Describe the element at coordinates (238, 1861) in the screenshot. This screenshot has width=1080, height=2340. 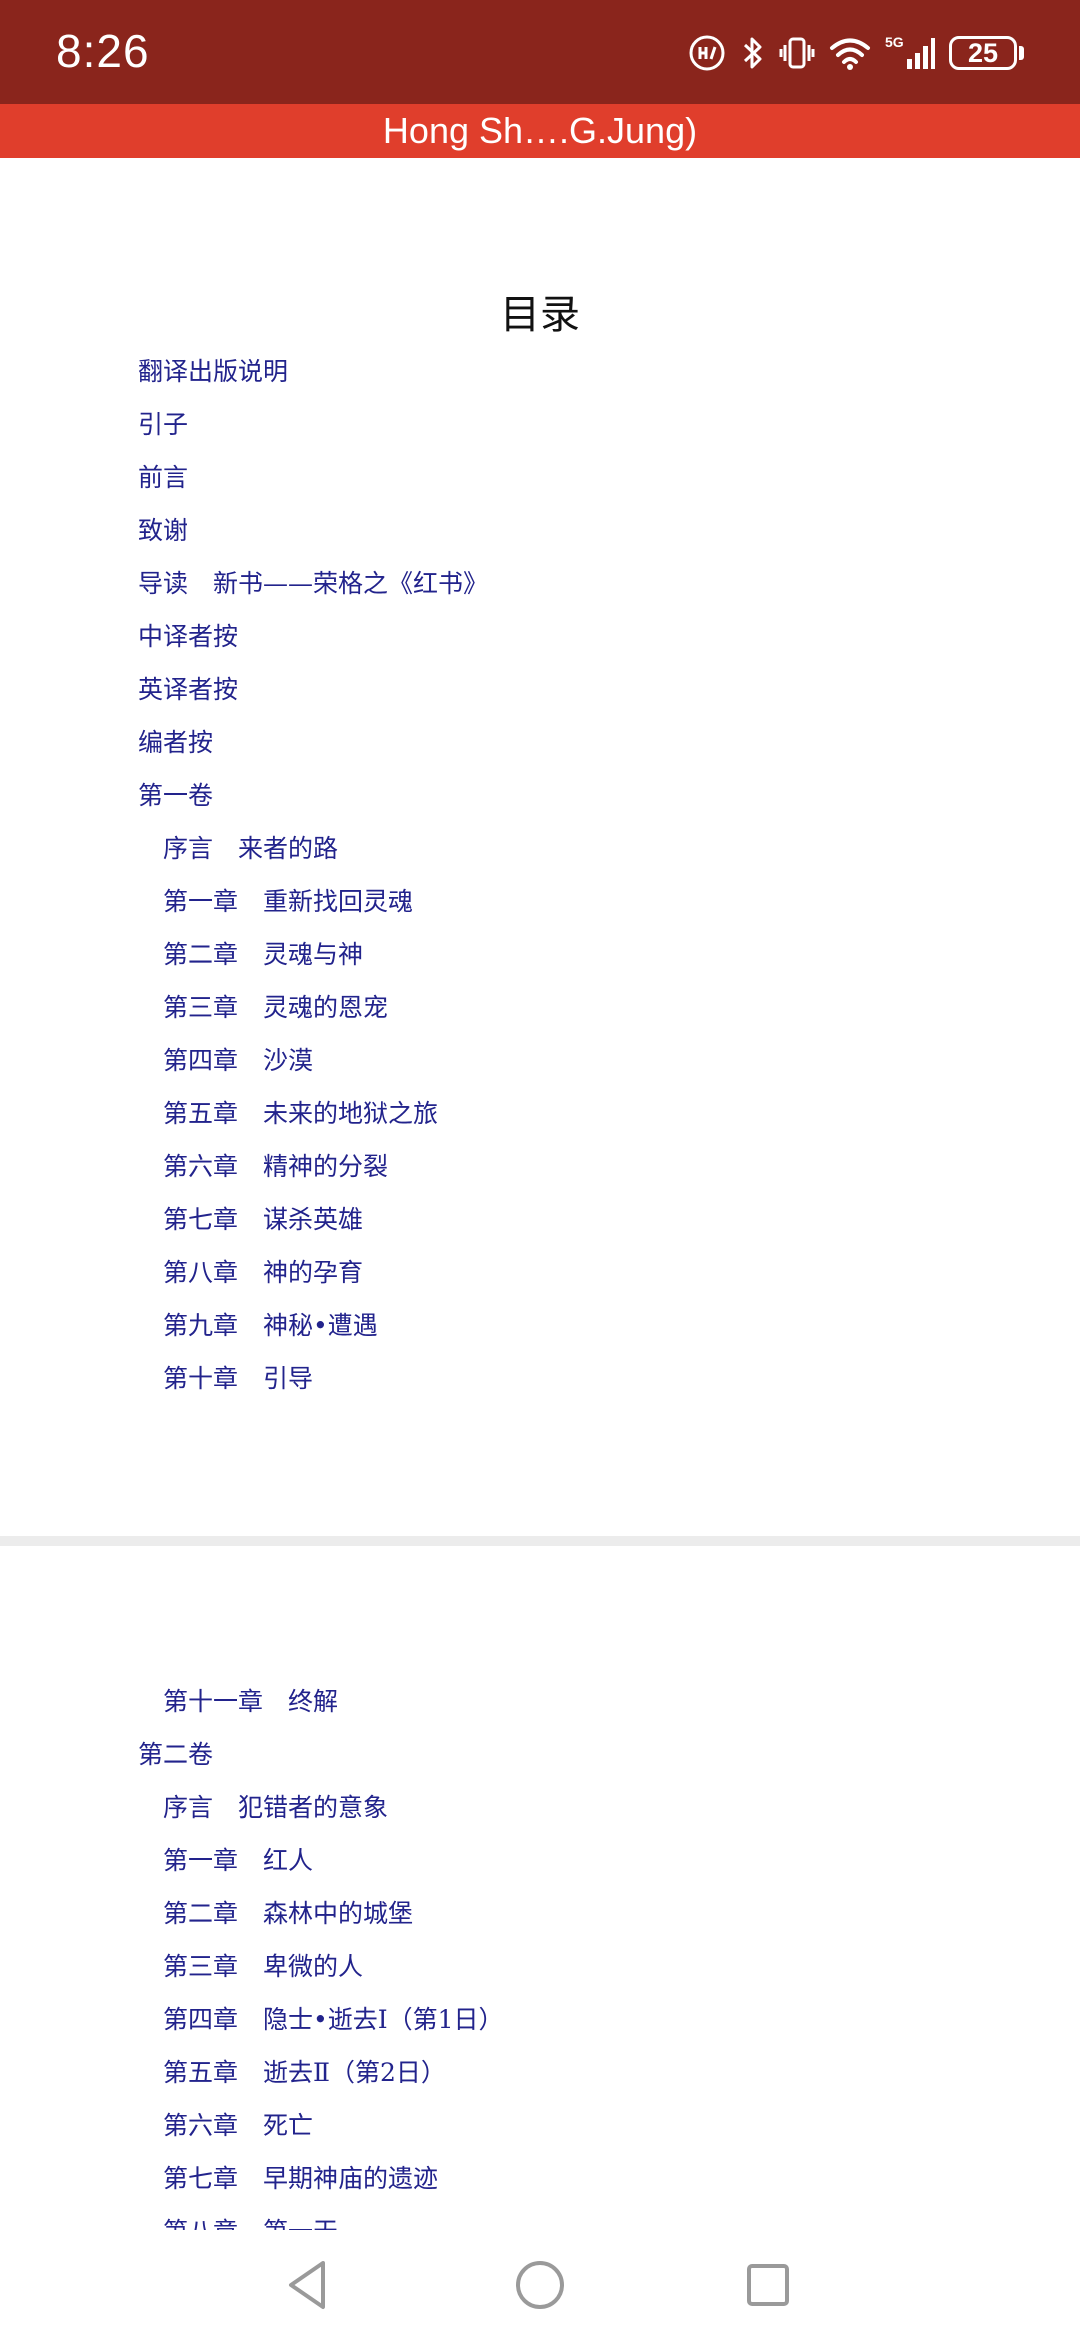
I see `toc-entry: 第一章 红人` at that location.